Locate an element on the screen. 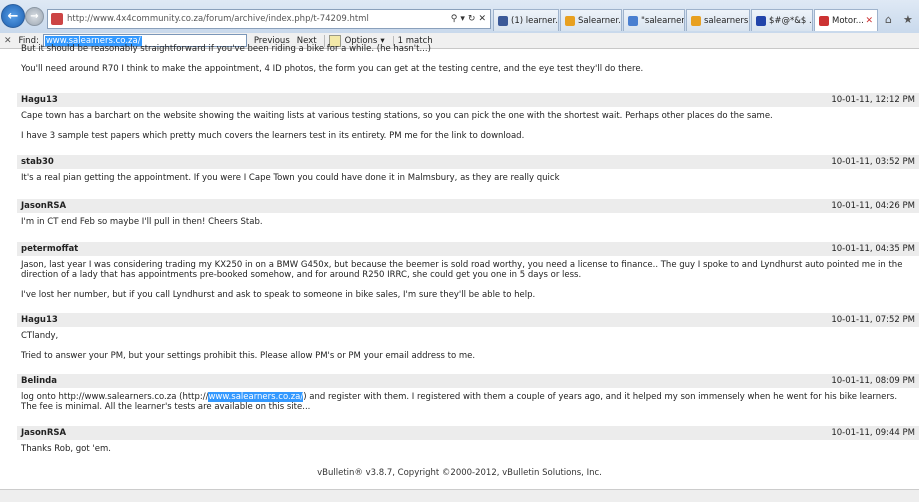 This screenshot has width=919, height=502. post-date: 10-01-11, 07:52 PM is located at coordinates (873, 320).